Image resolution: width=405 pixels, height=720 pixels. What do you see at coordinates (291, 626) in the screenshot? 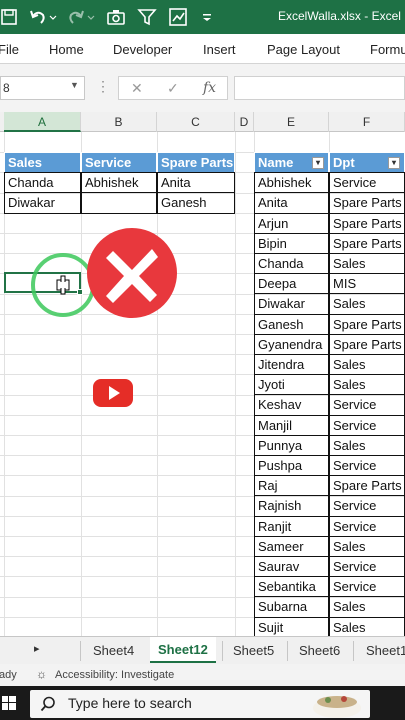
I see `right-table-cell: Sujit` at bounding box center [291, 626].